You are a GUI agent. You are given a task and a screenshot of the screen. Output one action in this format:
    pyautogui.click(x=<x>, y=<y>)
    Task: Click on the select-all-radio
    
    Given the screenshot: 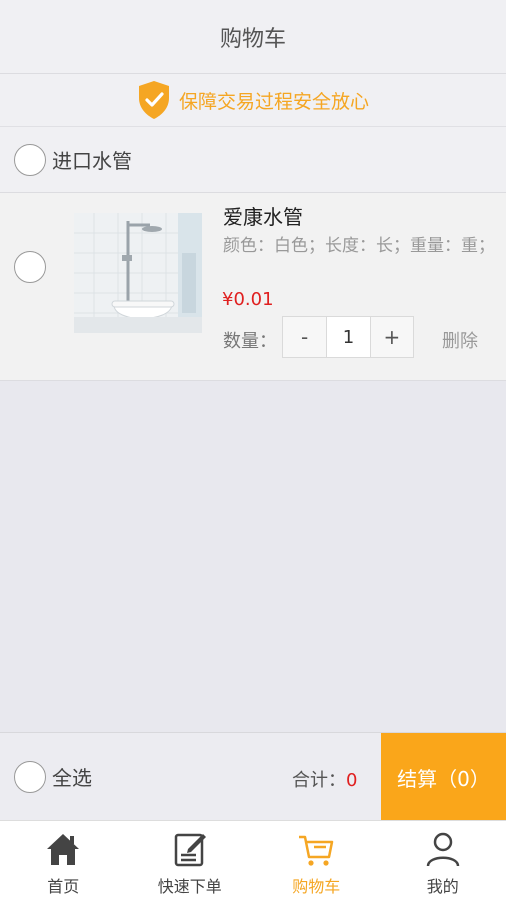 What is the action you would take?
    pyautogui.click(x=30, y=776)
    